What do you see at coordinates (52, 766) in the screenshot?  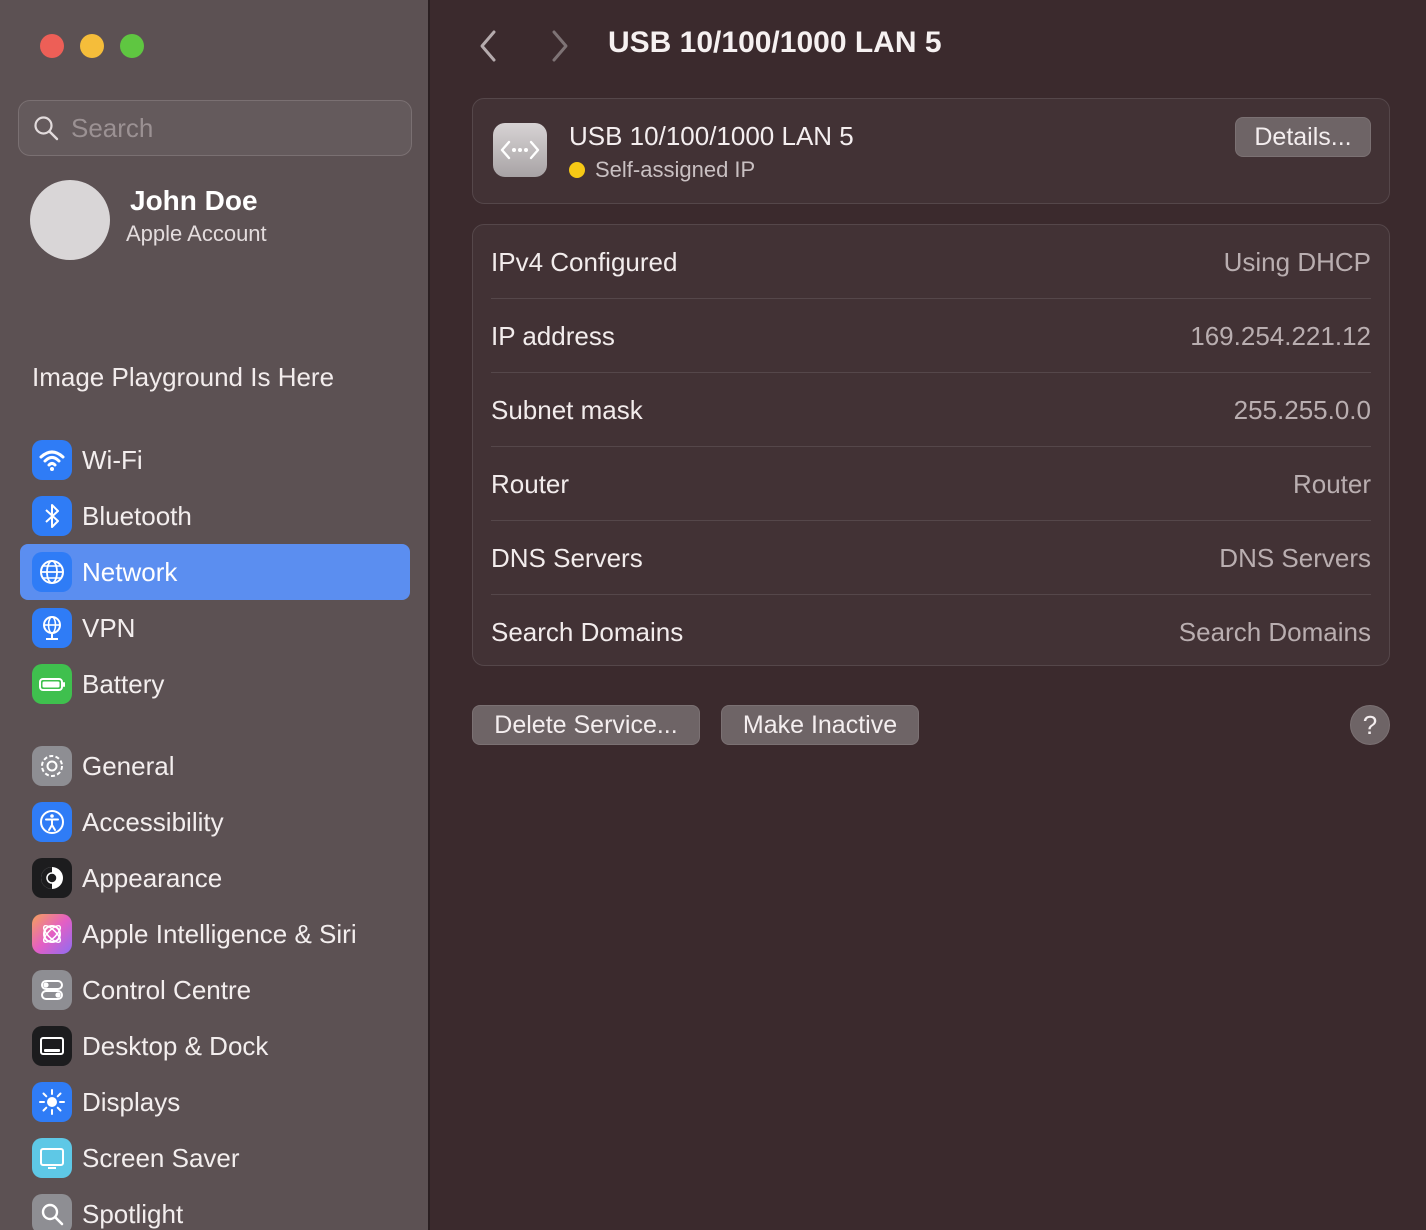 I see `gear-icon` at bounding box center [52, 766].